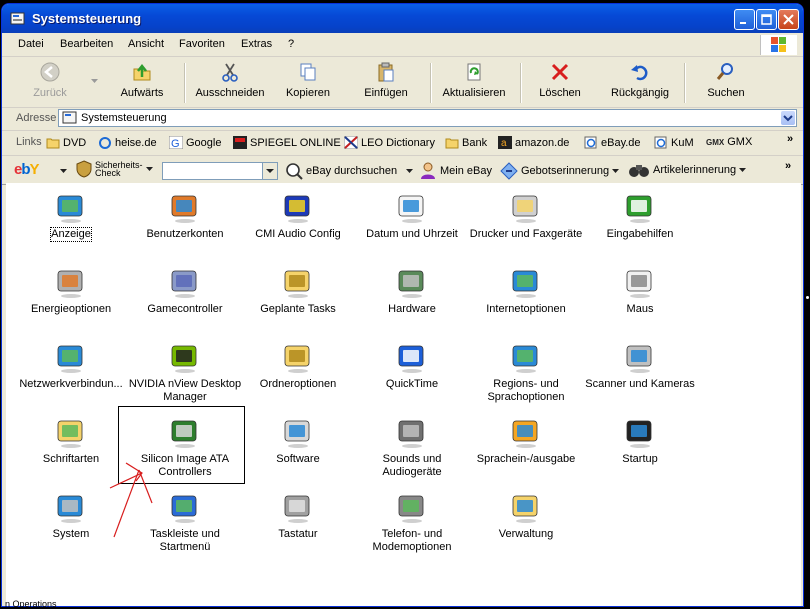 The width and height of the screenshot is (810, 609). What do you see at coordinates (31, 604) in the screenshot?
I see `background-text: n Operations` at bounding box center [31, 604].